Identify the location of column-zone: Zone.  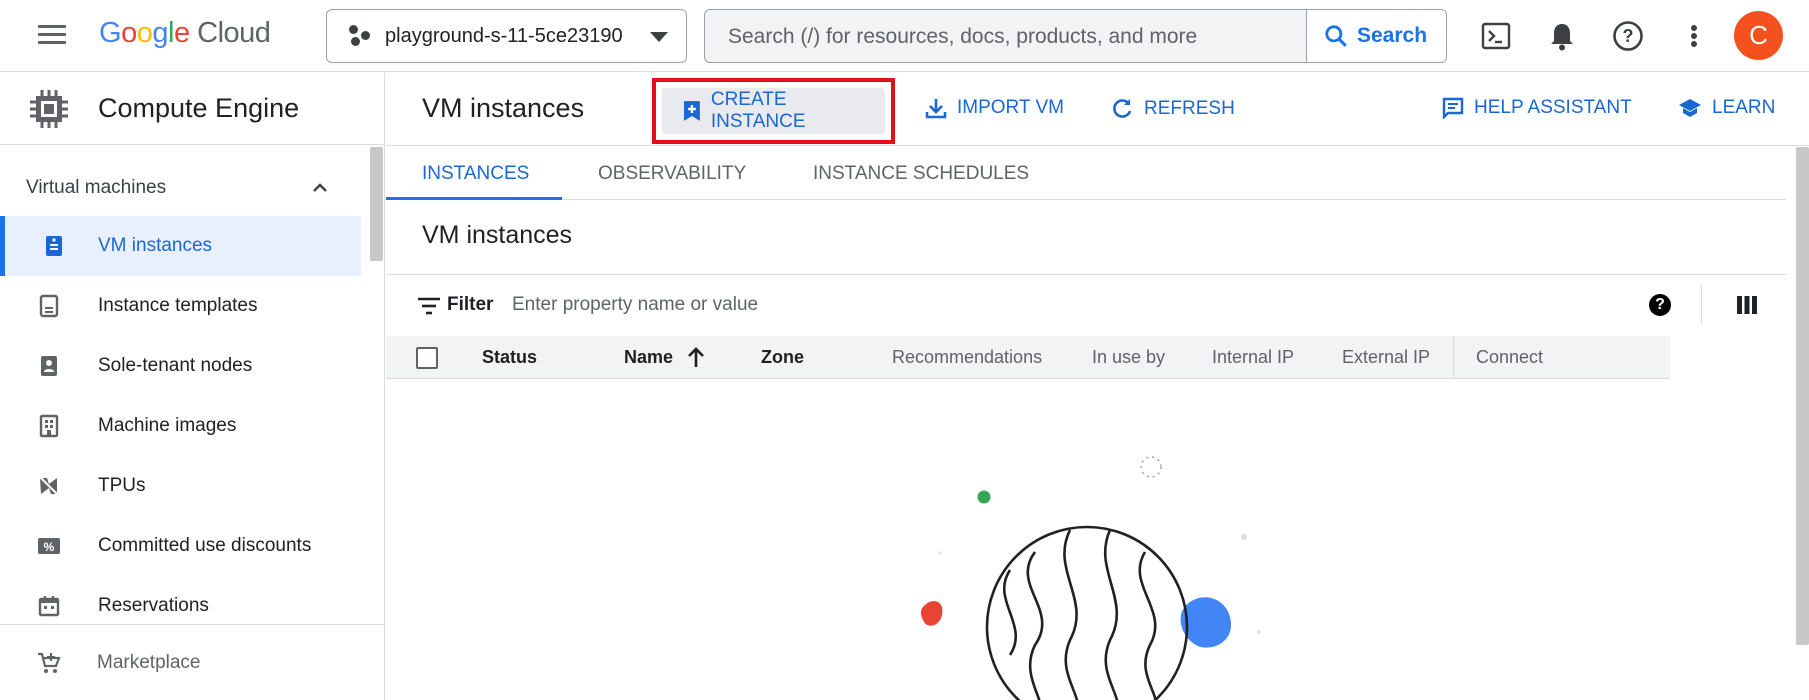
(782, 357).